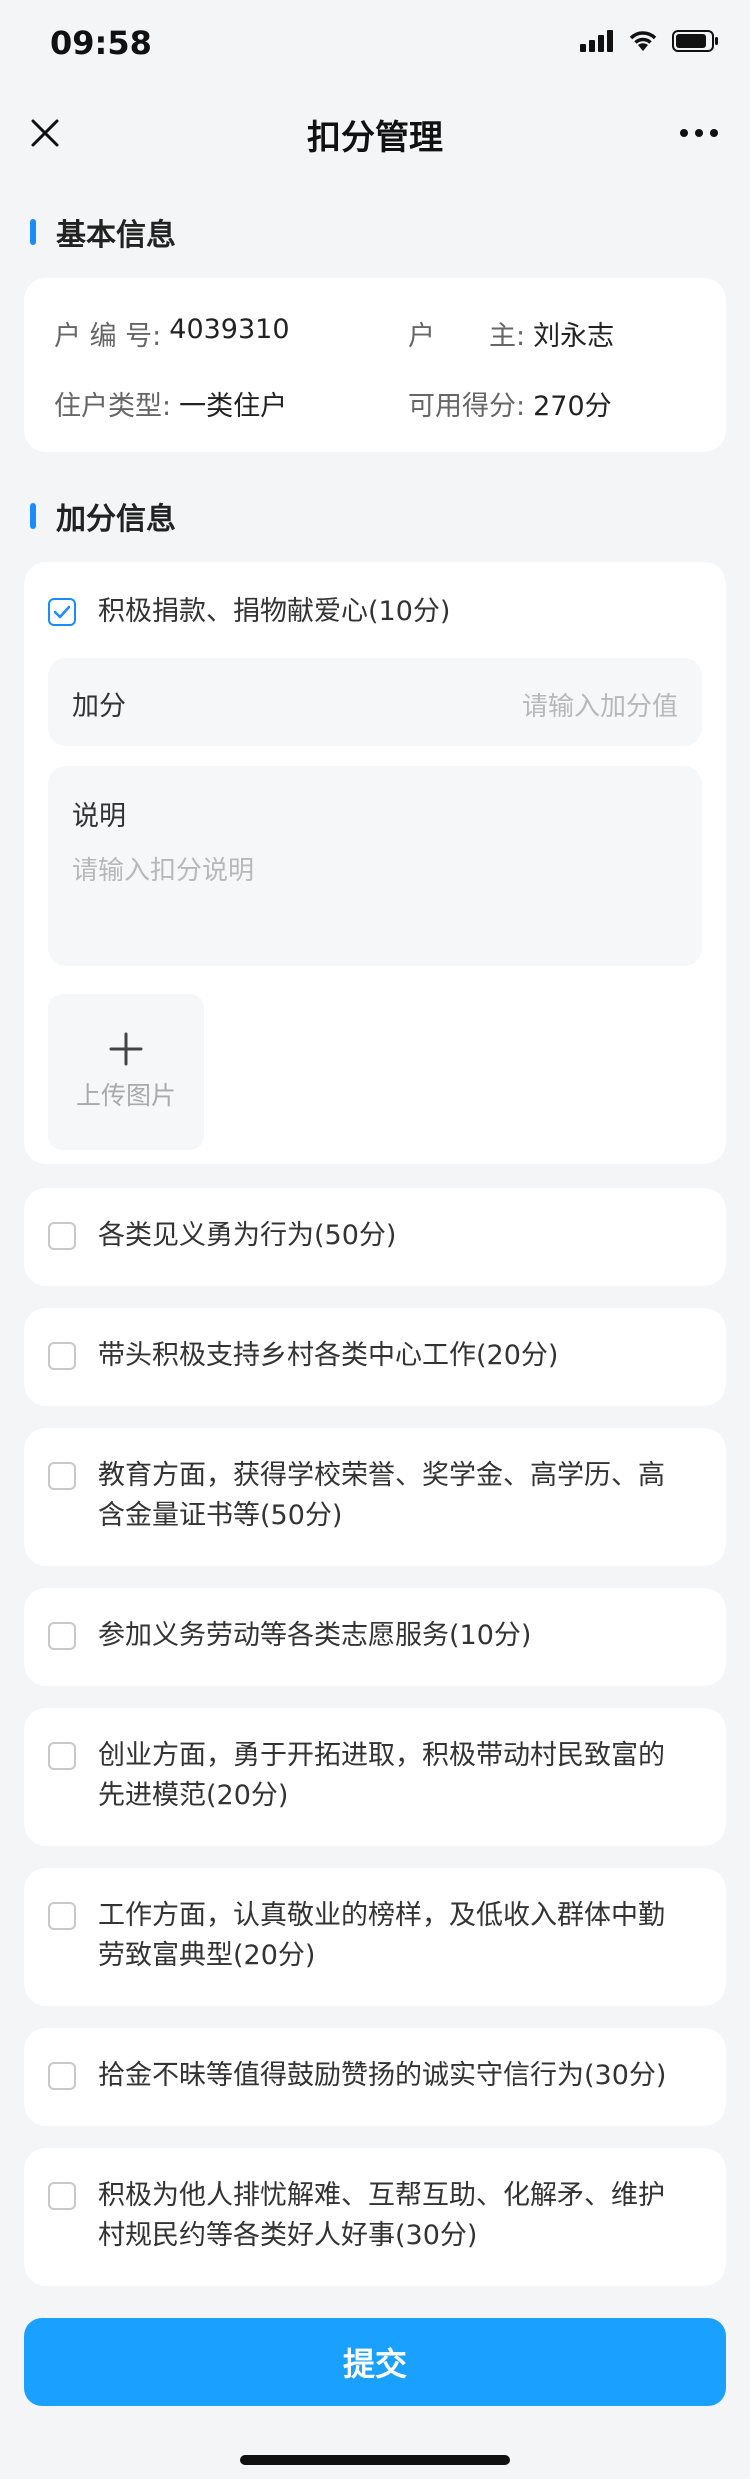  I want to click on section-bonus-label: 加分信息, so click(116, 519).